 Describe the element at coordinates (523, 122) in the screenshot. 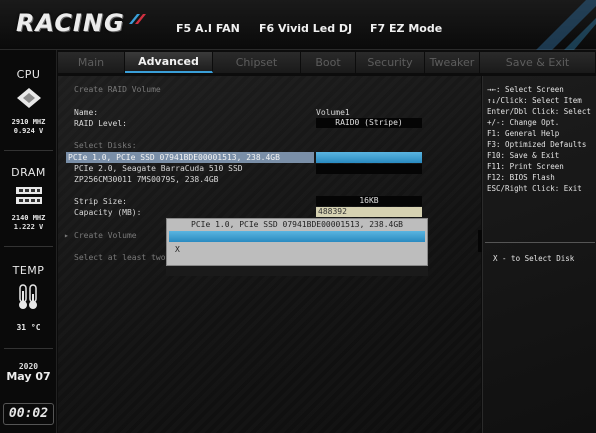

I see `help-line: +/-: Change Opt.` at that location.